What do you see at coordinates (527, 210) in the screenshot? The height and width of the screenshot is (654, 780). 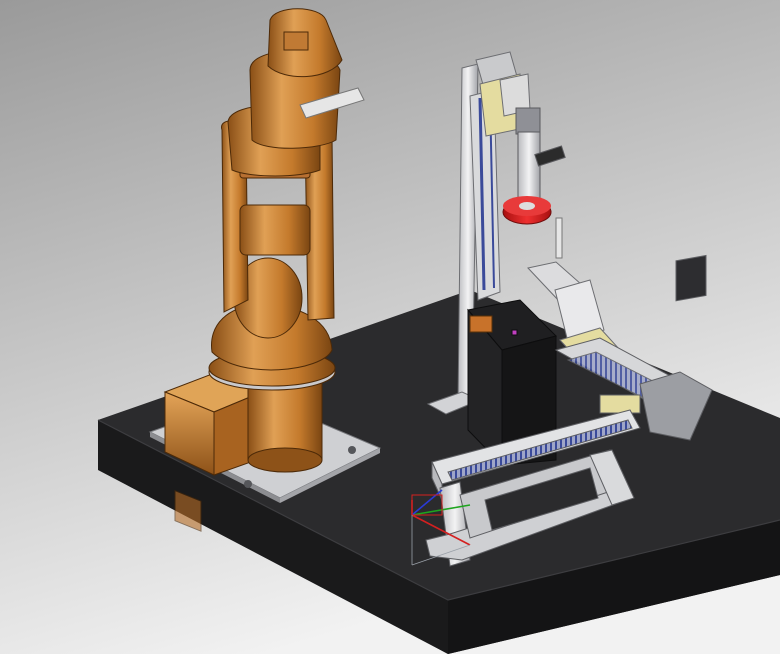 I see `red-disc-gripper` at bounding box center [527, 210].